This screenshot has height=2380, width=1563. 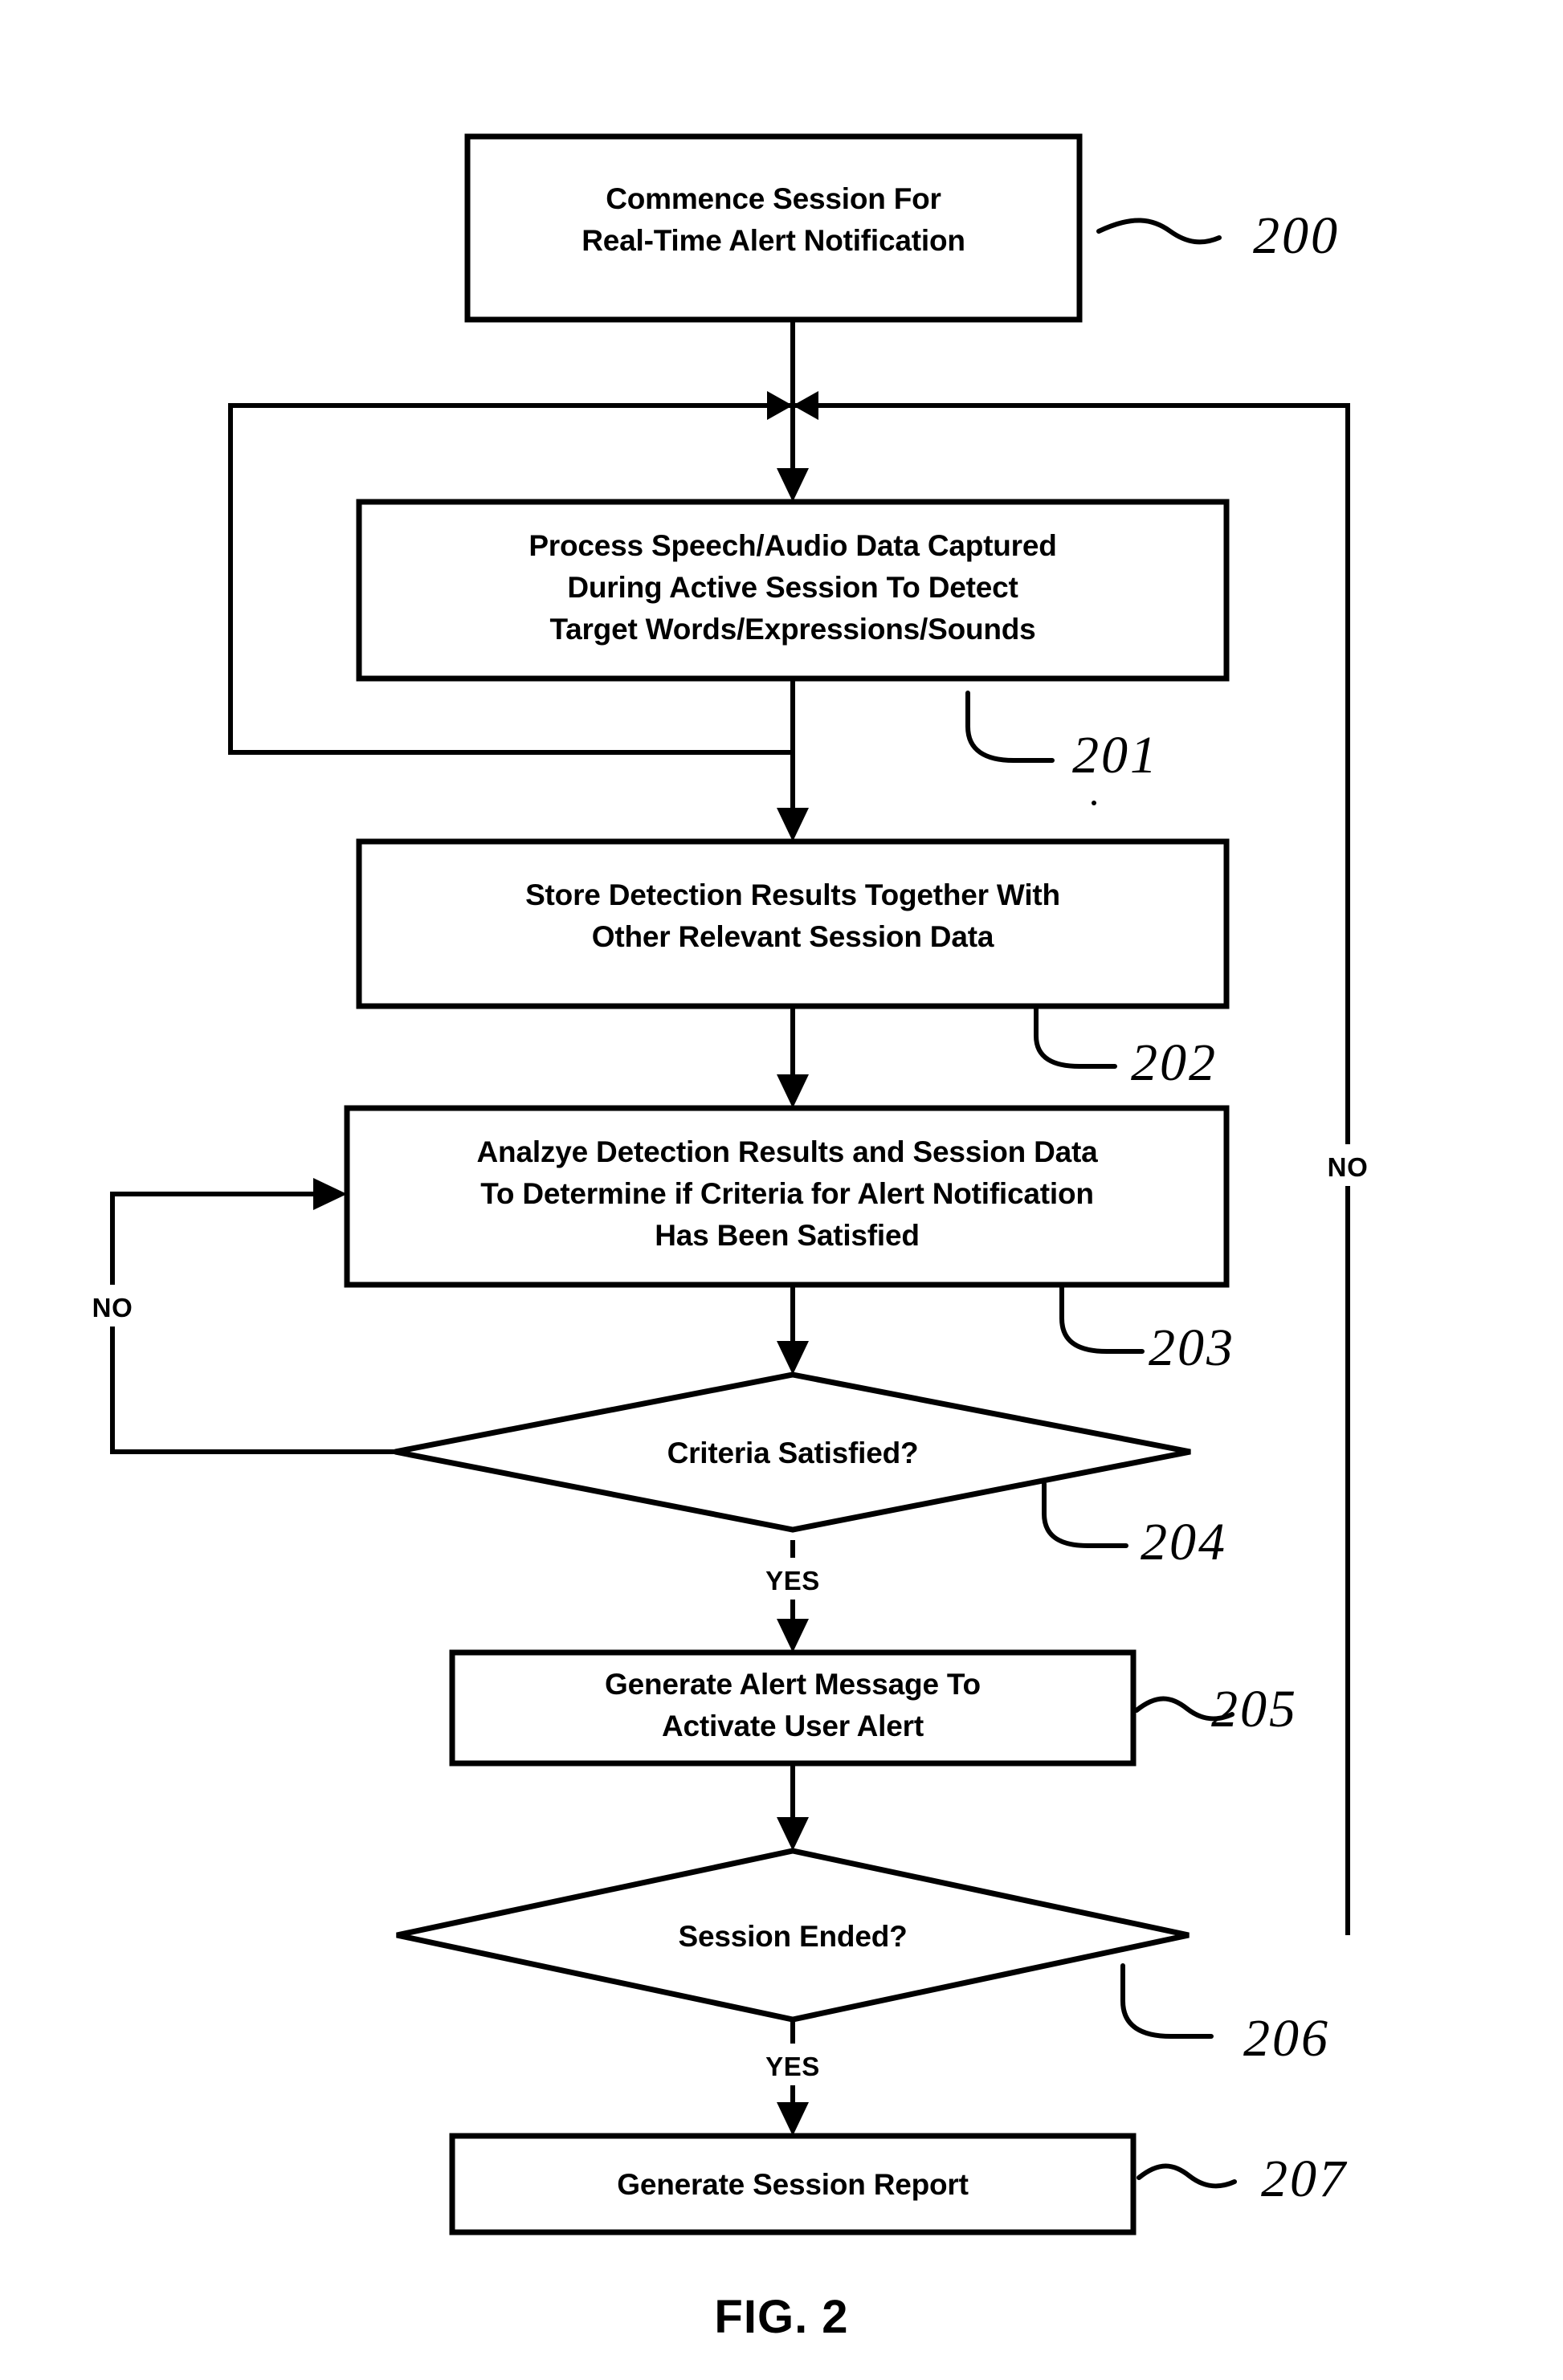 I want to click on node-202-line2: Other Relevant Session Data, so click(x=793, y=936).